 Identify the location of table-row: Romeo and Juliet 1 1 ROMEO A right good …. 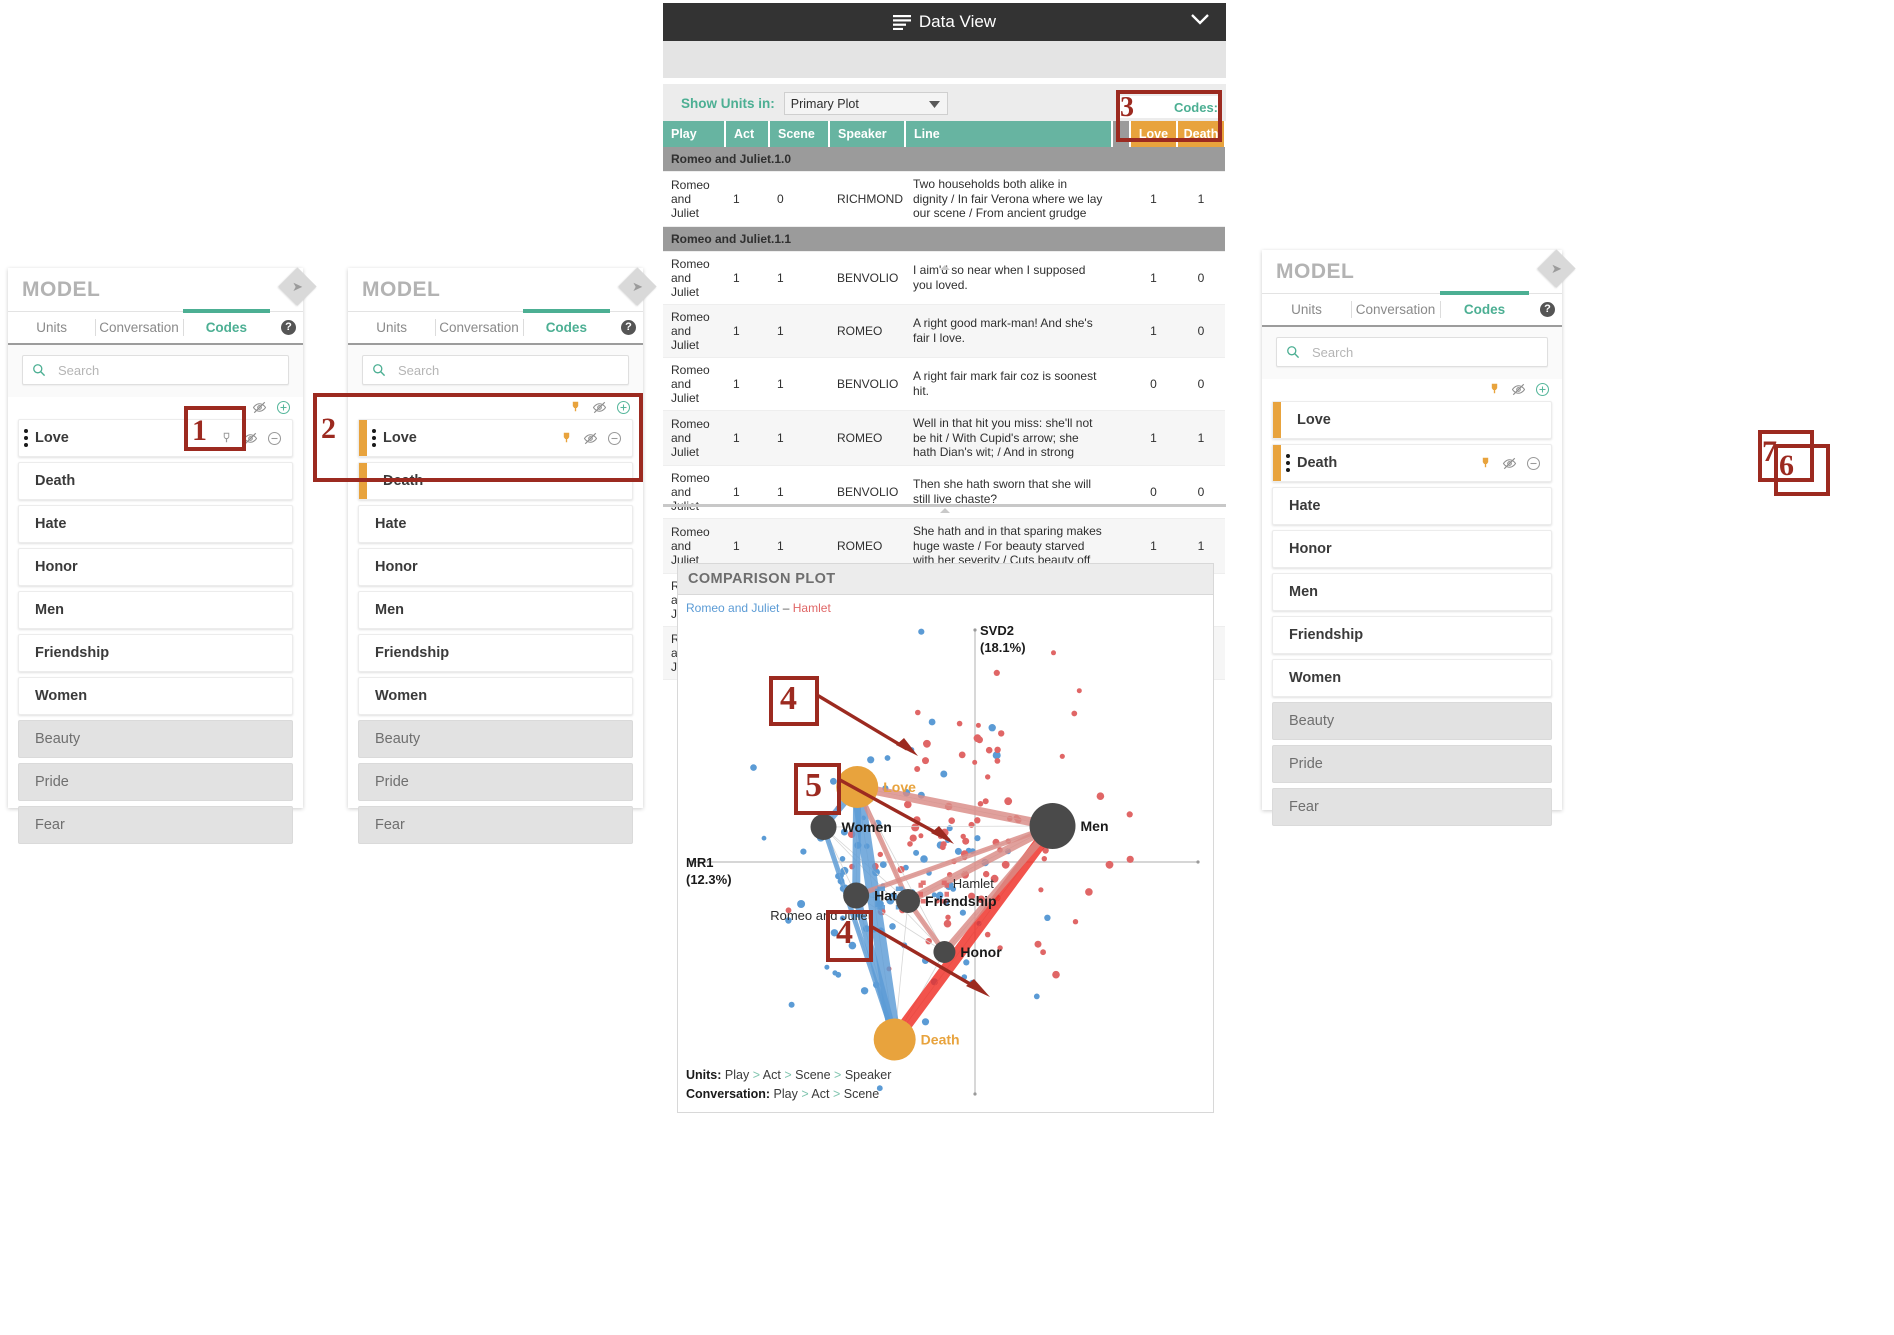
(944, 331).